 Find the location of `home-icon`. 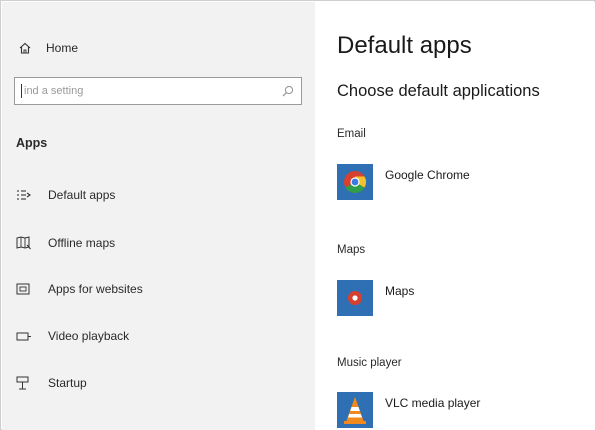

home-icon is located at coordinates (25, 48).